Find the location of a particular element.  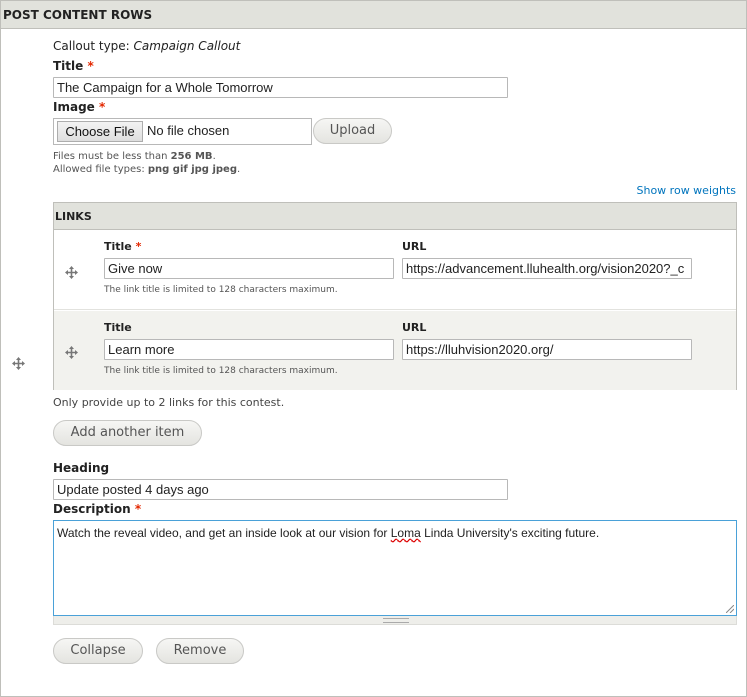

textarea-resize-grip is located at coordinates (395, 620).